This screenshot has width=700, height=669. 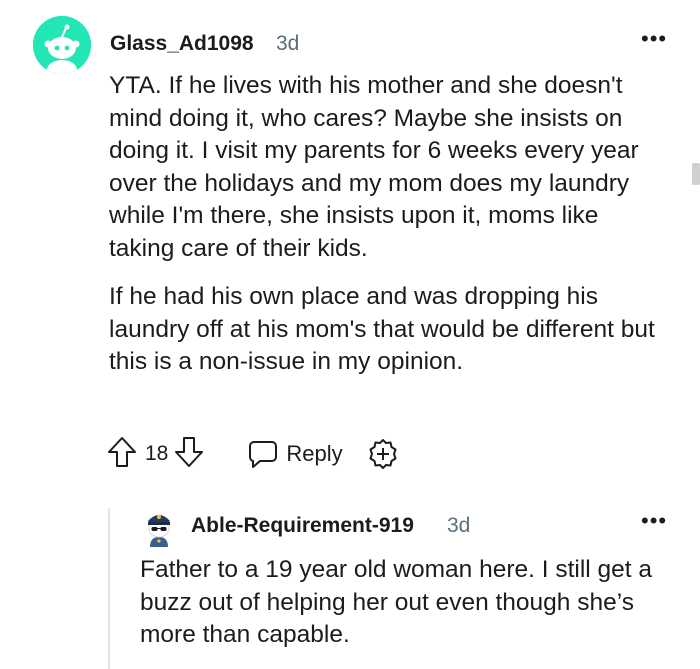 What do you see at coordinates (458, 526) in the screenshot?
I see `reply-timestamp: 3d` at bounding box center [458, 526].